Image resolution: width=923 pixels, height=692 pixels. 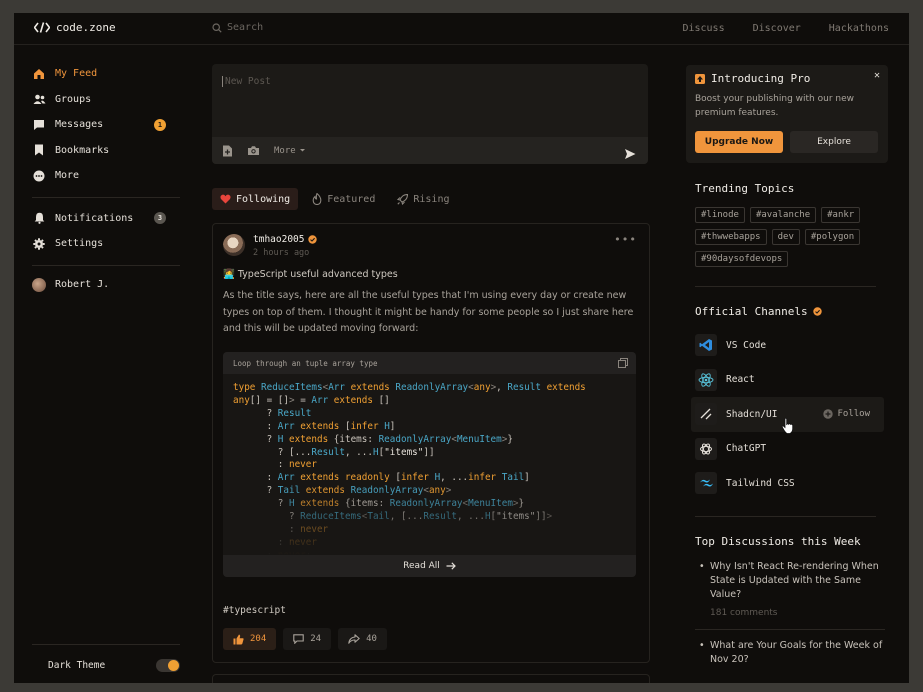 What do you see at coordinates (787, 380) in the screenshot?
I see `channel-react: React` at bounding box center [787, 380].